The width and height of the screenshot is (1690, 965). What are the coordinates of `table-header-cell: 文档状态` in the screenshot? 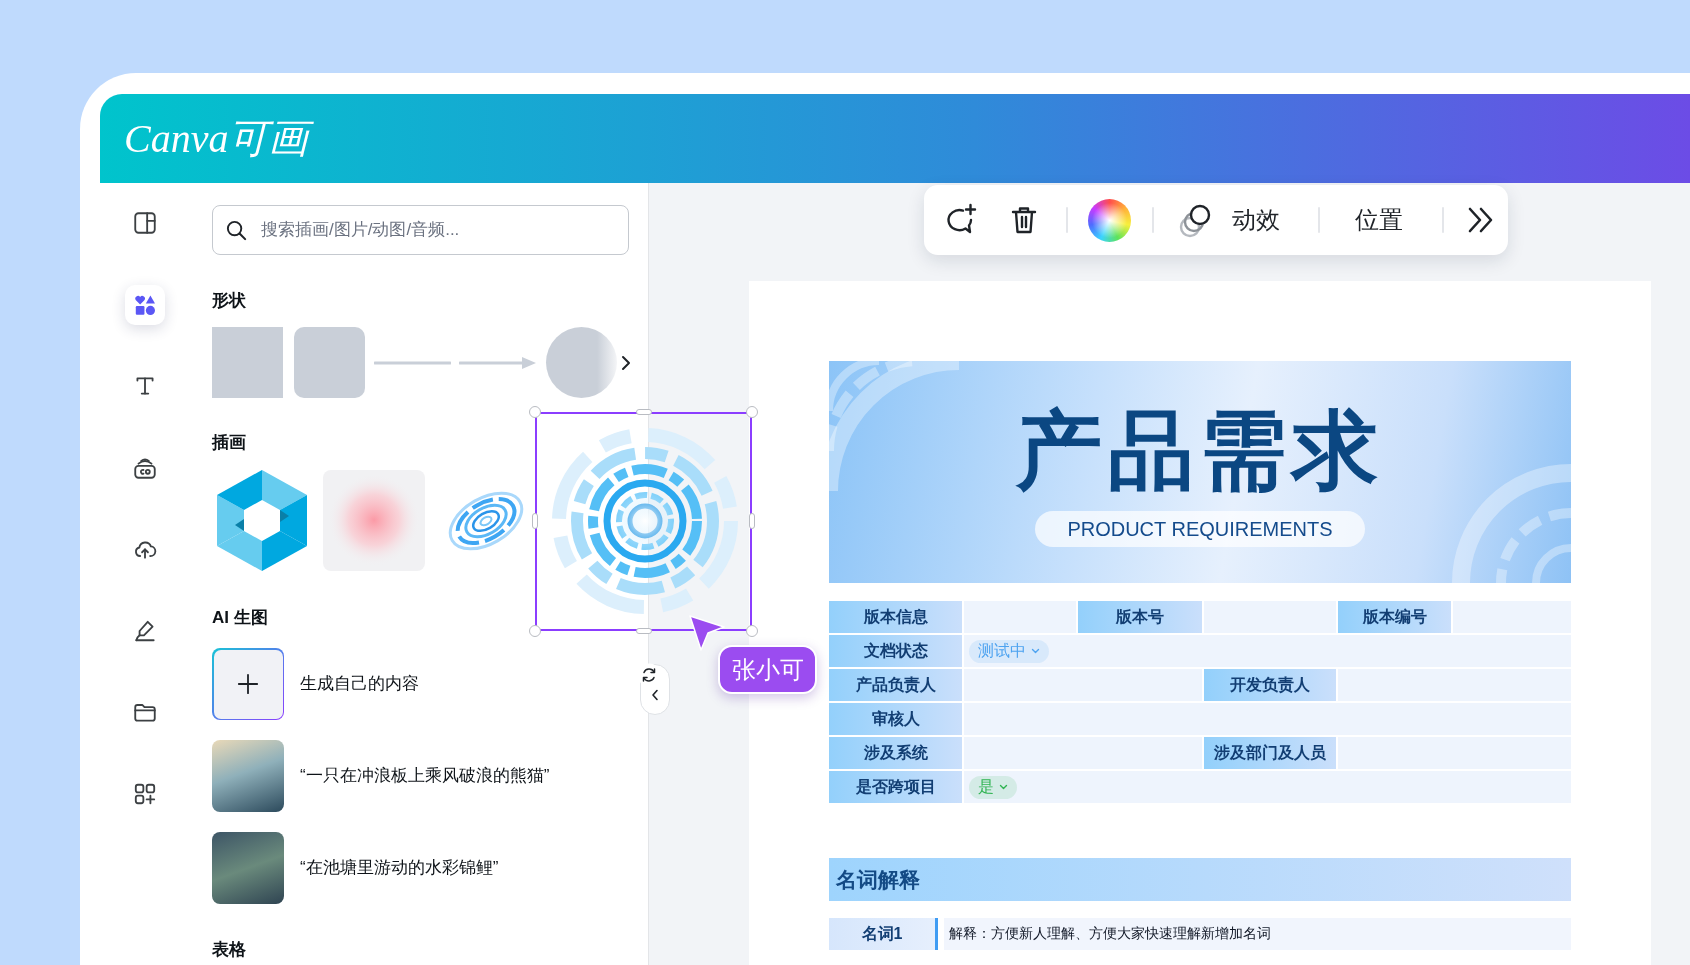 It's located at (895, 651).